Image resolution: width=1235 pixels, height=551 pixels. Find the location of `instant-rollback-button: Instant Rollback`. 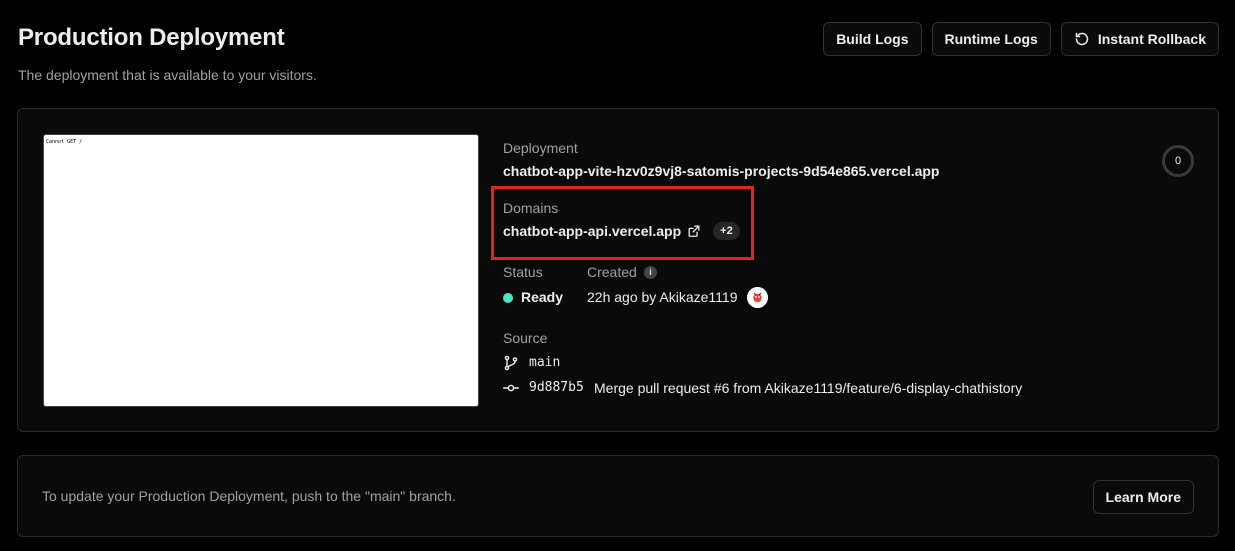

instant-rollback-button: Instant Rollback is located at coordinates (1139, 39).